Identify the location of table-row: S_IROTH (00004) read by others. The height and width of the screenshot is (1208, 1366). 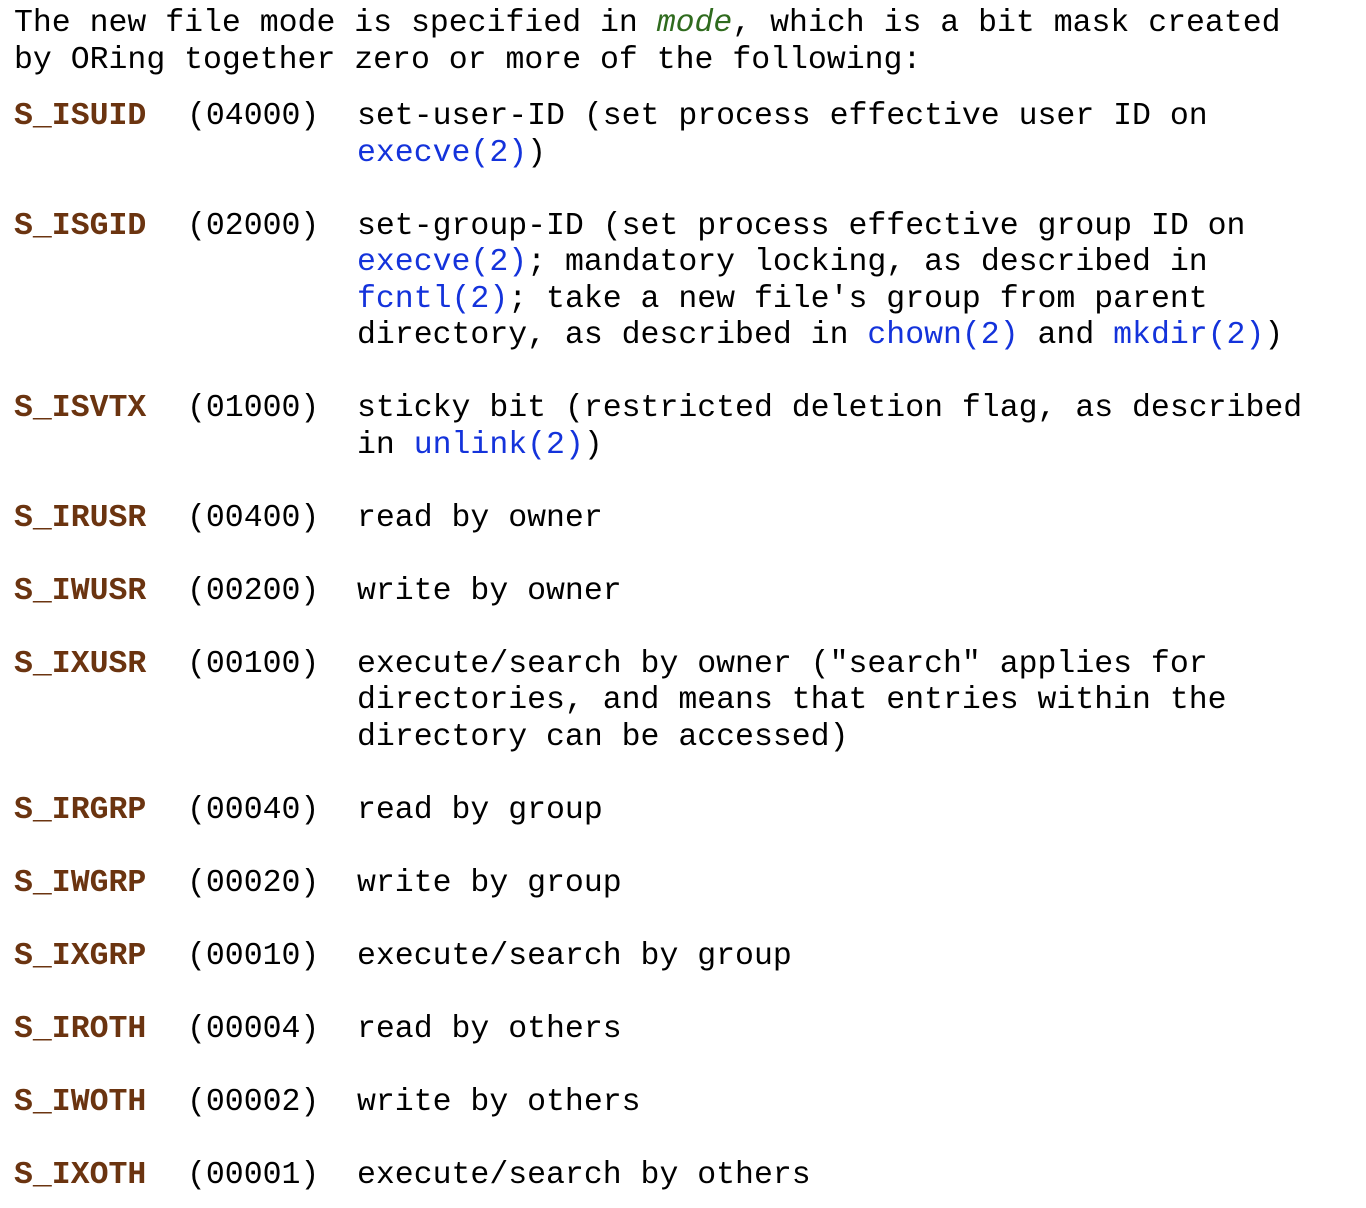
(658, 1030).